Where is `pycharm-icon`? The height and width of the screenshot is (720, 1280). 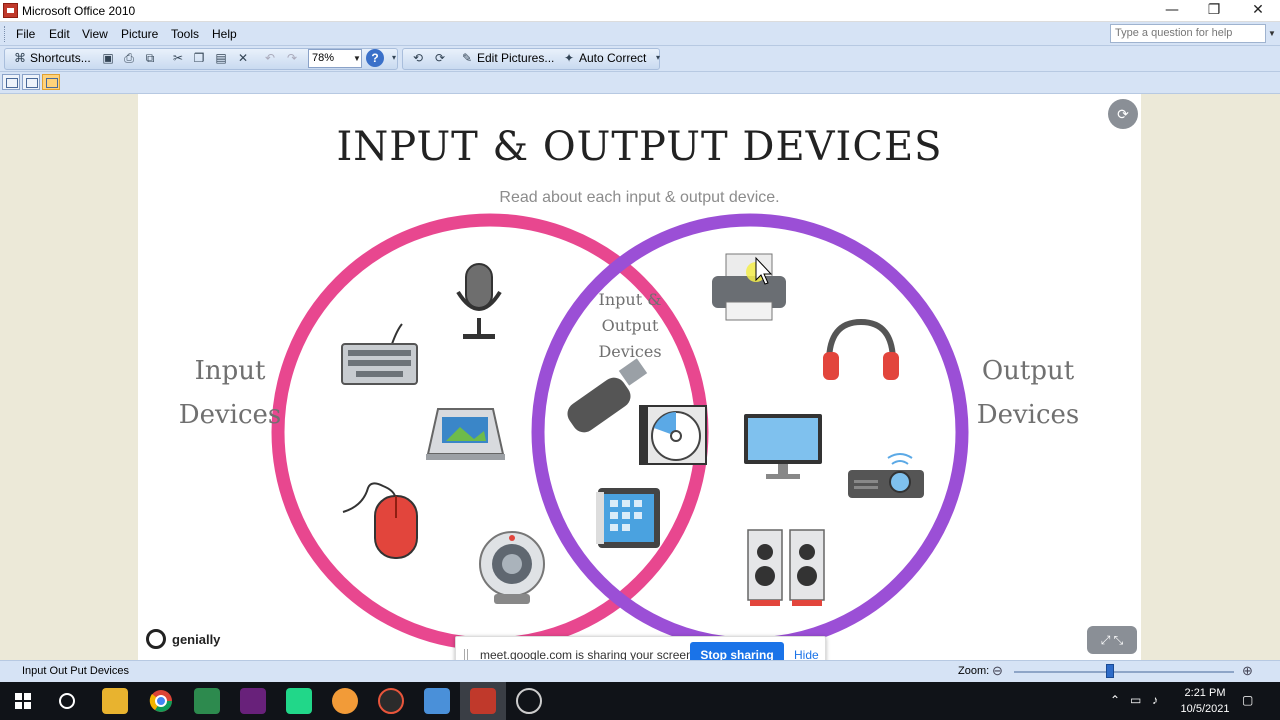
pycharm-icon is located at coordinates (299, 701).